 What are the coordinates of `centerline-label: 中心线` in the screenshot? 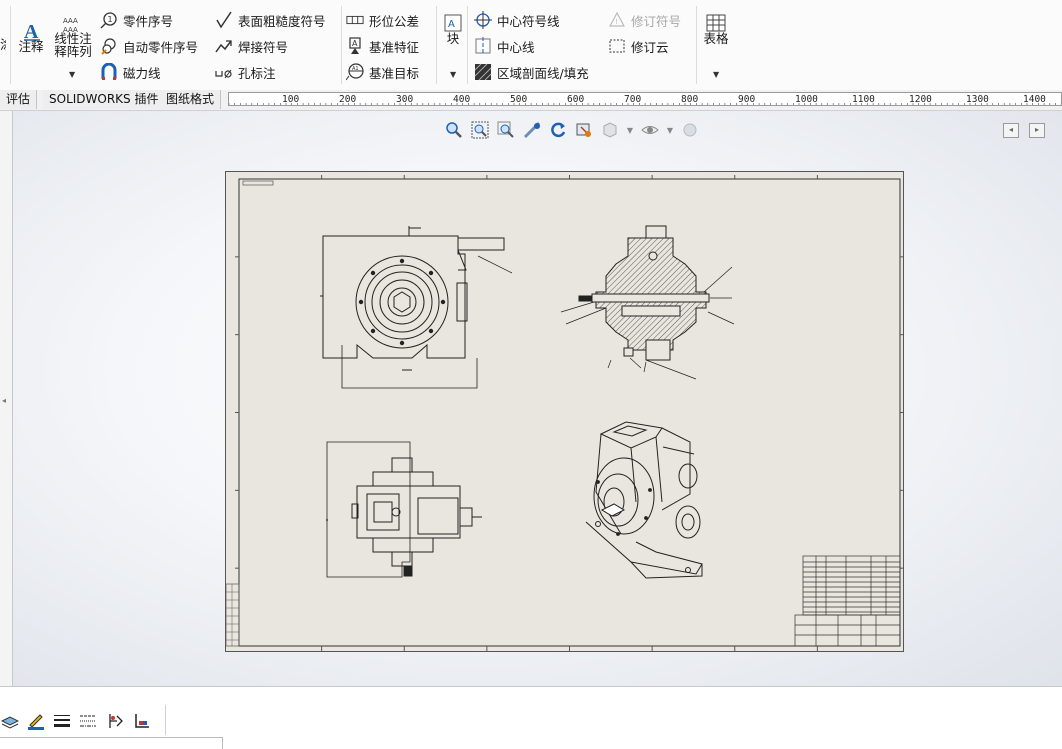 It's located at (516, 47).